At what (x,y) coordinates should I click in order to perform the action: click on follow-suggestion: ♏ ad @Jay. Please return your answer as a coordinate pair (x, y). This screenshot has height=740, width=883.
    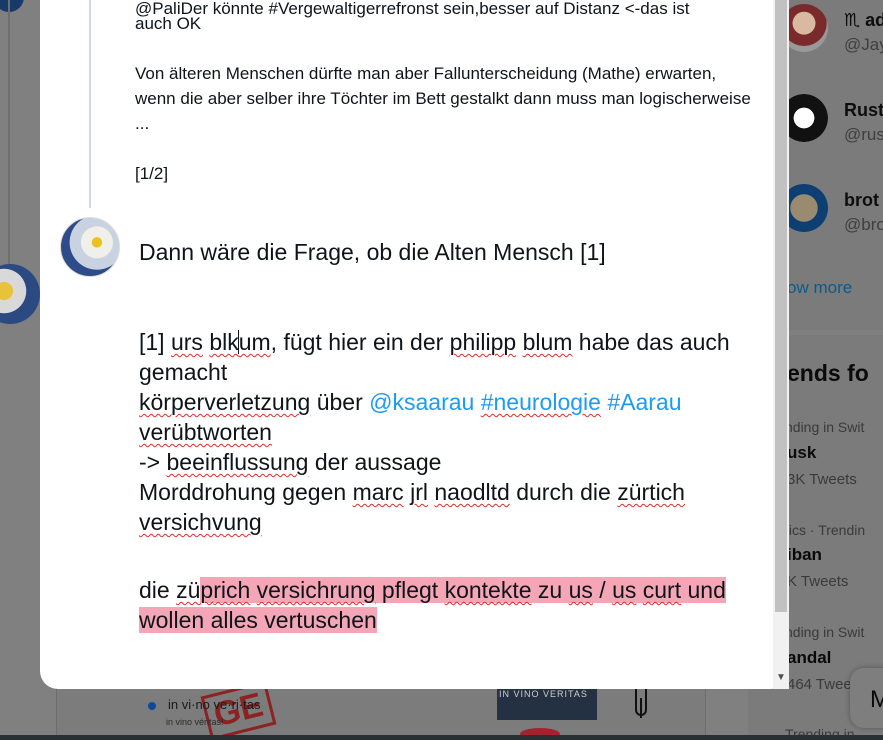
    Looking at the image, I should click on (831, 34).